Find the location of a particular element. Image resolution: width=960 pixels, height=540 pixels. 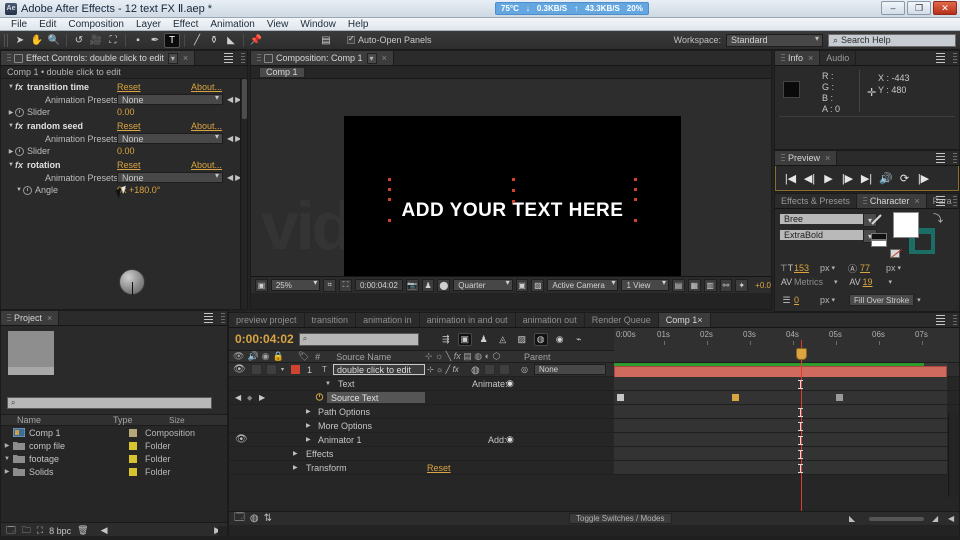

minimize-button: – is located at coordinates (893, 8).